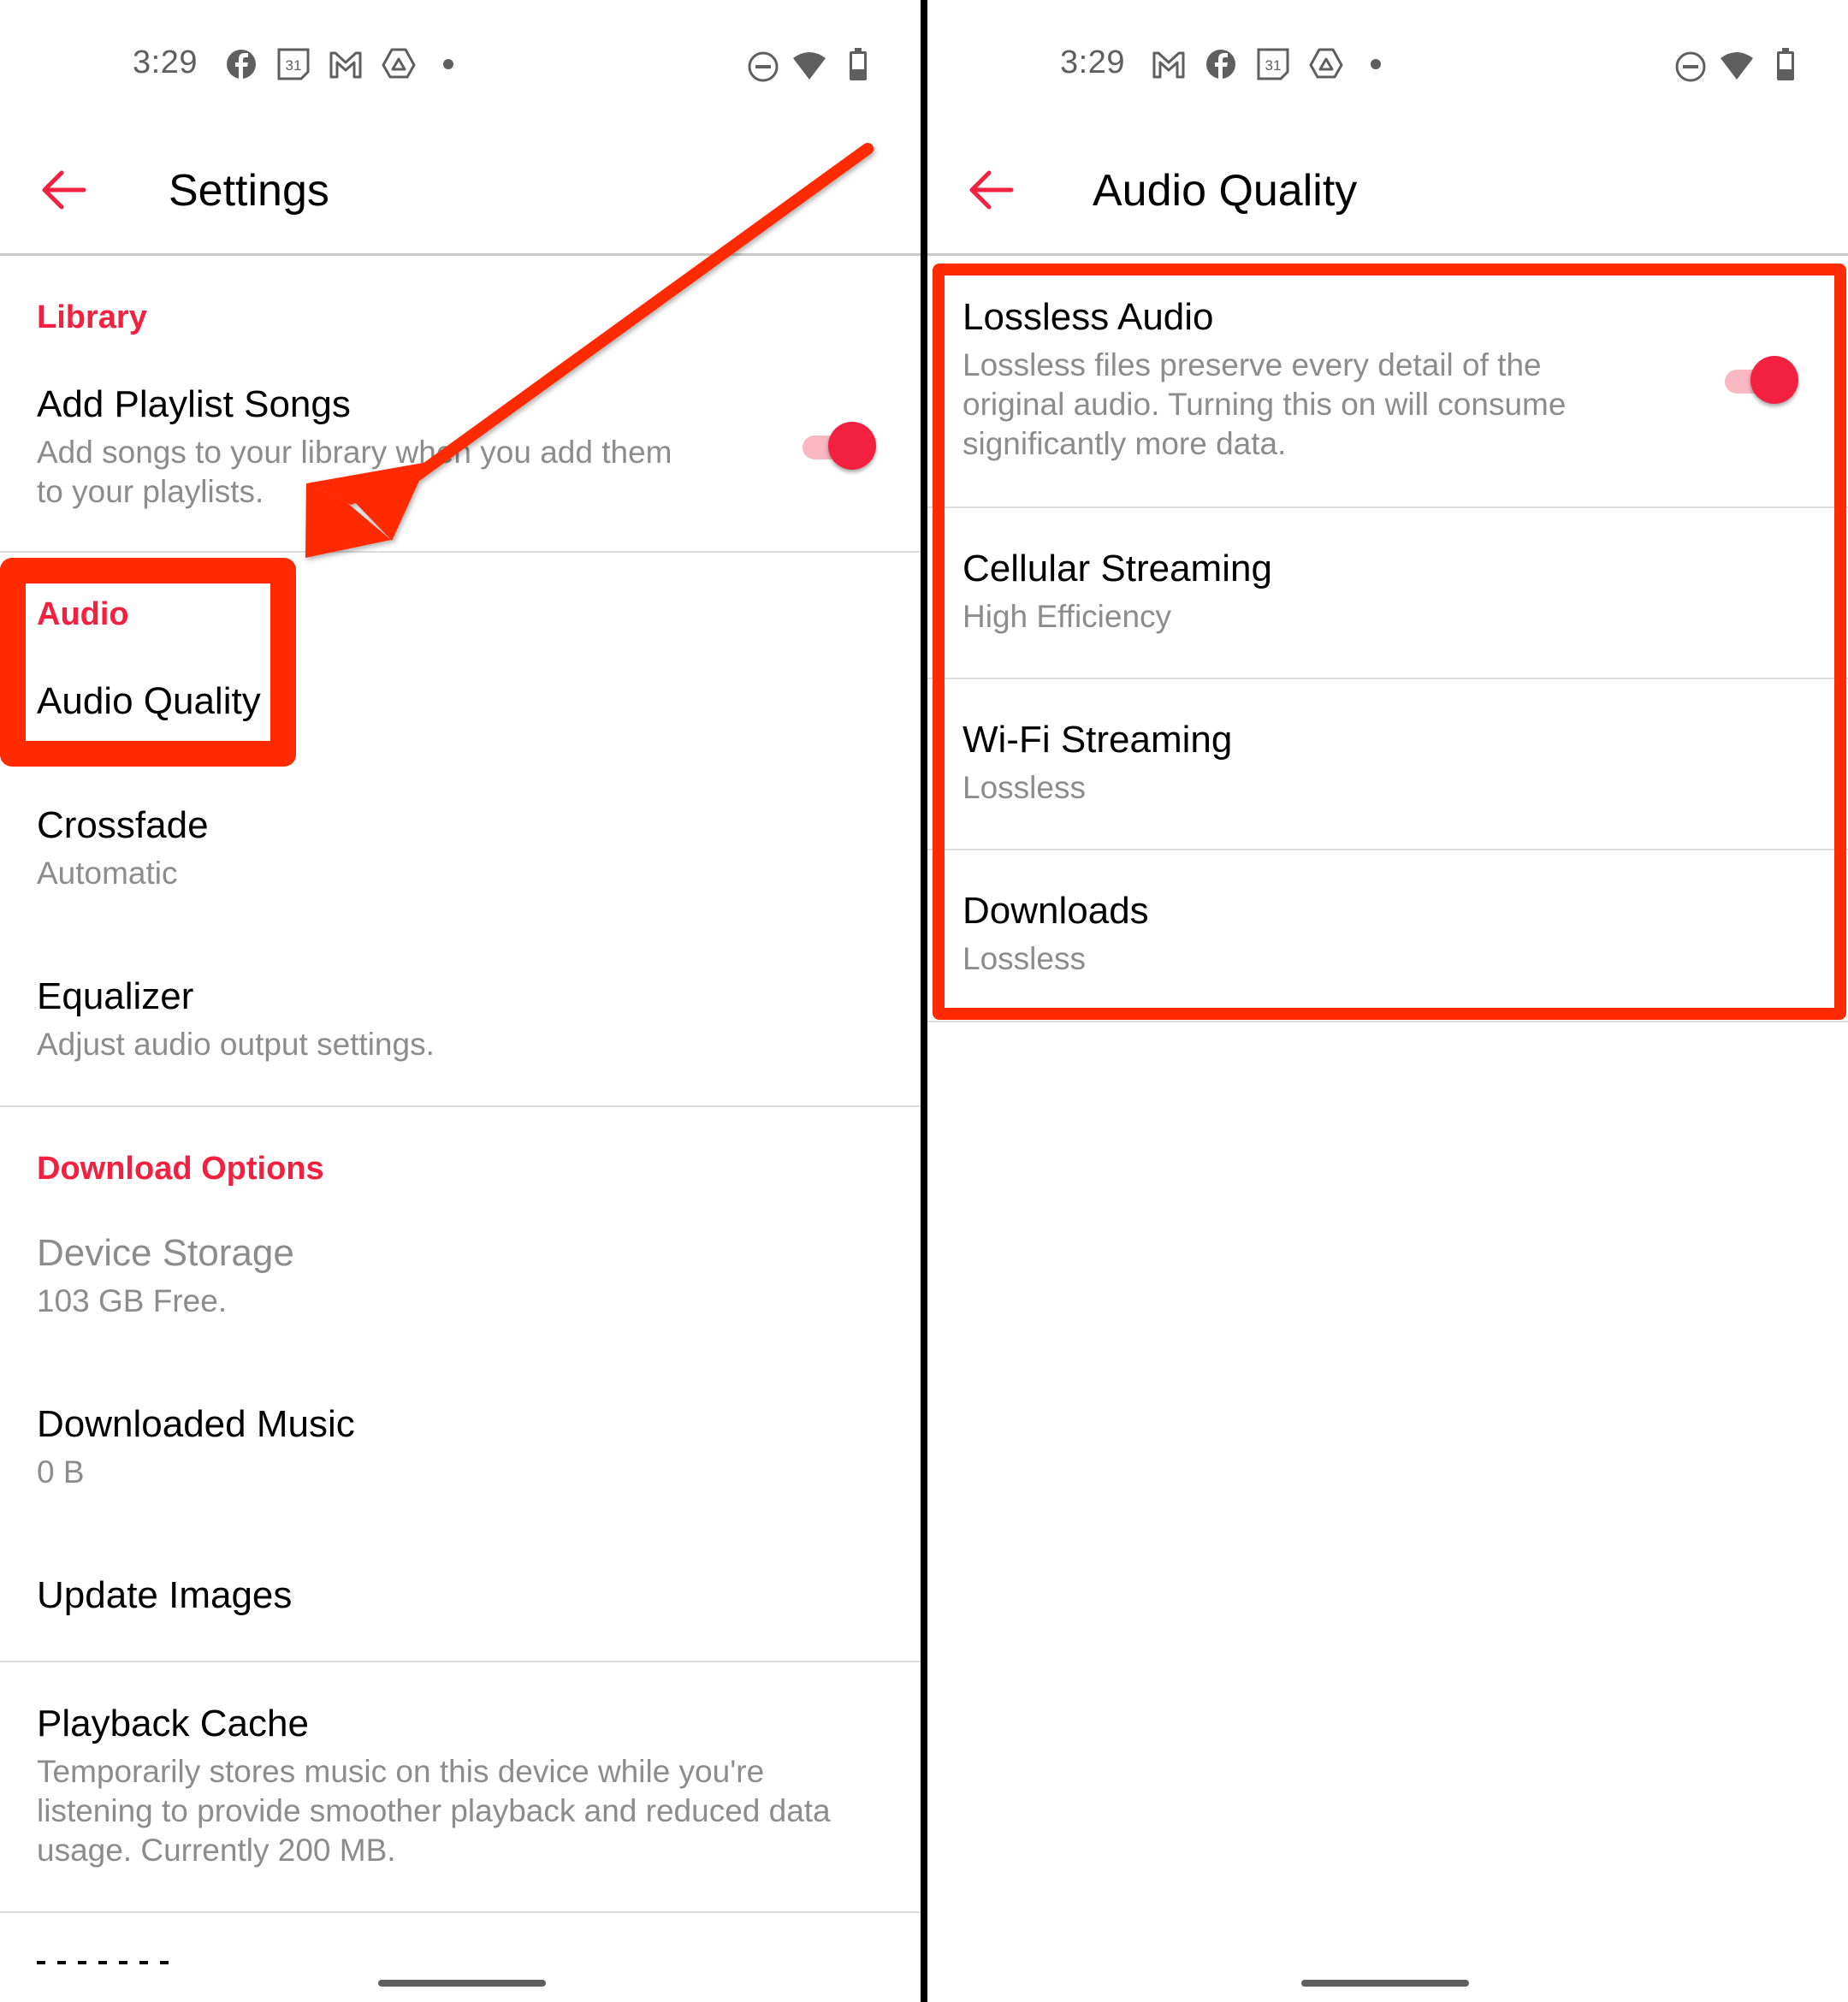  I want to click on device-storage-setting: Device Storage 103 GB Free., so click(460, 1279).